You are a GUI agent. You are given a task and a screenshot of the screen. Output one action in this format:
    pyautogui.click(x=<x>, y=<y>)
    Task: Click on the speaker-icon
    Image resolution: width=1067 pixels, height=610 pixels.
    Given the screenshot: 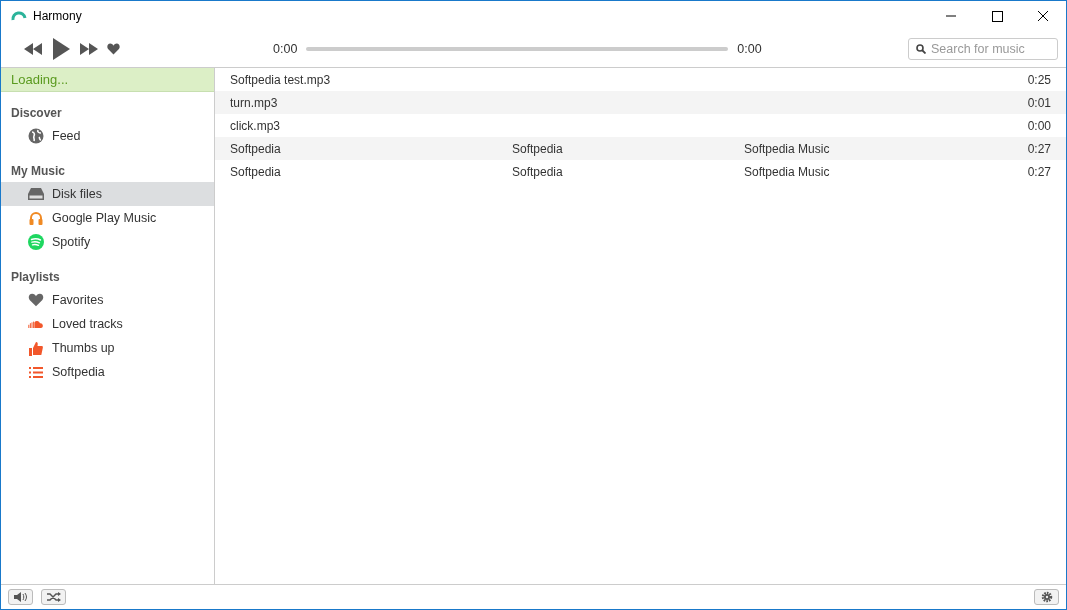 What is the action you would take?
    pyautogui.click(x=20, y=597)
    